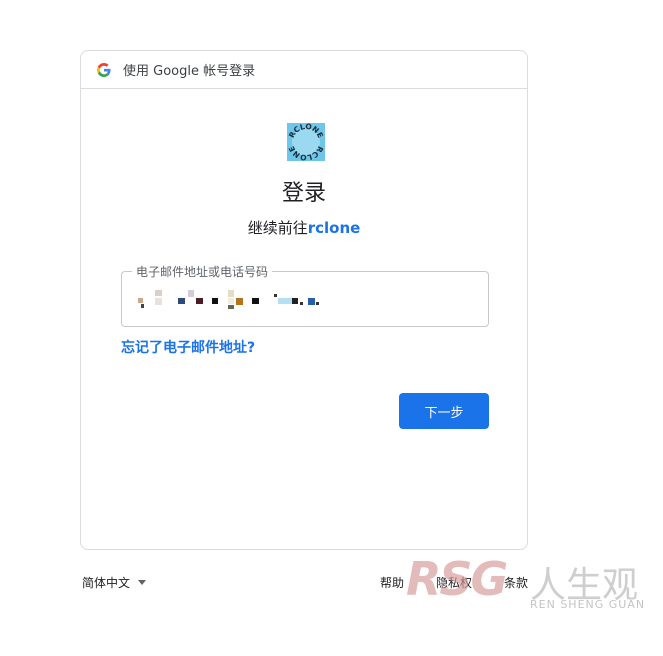 The width and height of the screenshot is (663, 656). What do you see at coordinates (188, 347) in the screenshot?
I see `forgot-email-link: 忘记了电子邮件地址?` at bounding box center [188, 347].